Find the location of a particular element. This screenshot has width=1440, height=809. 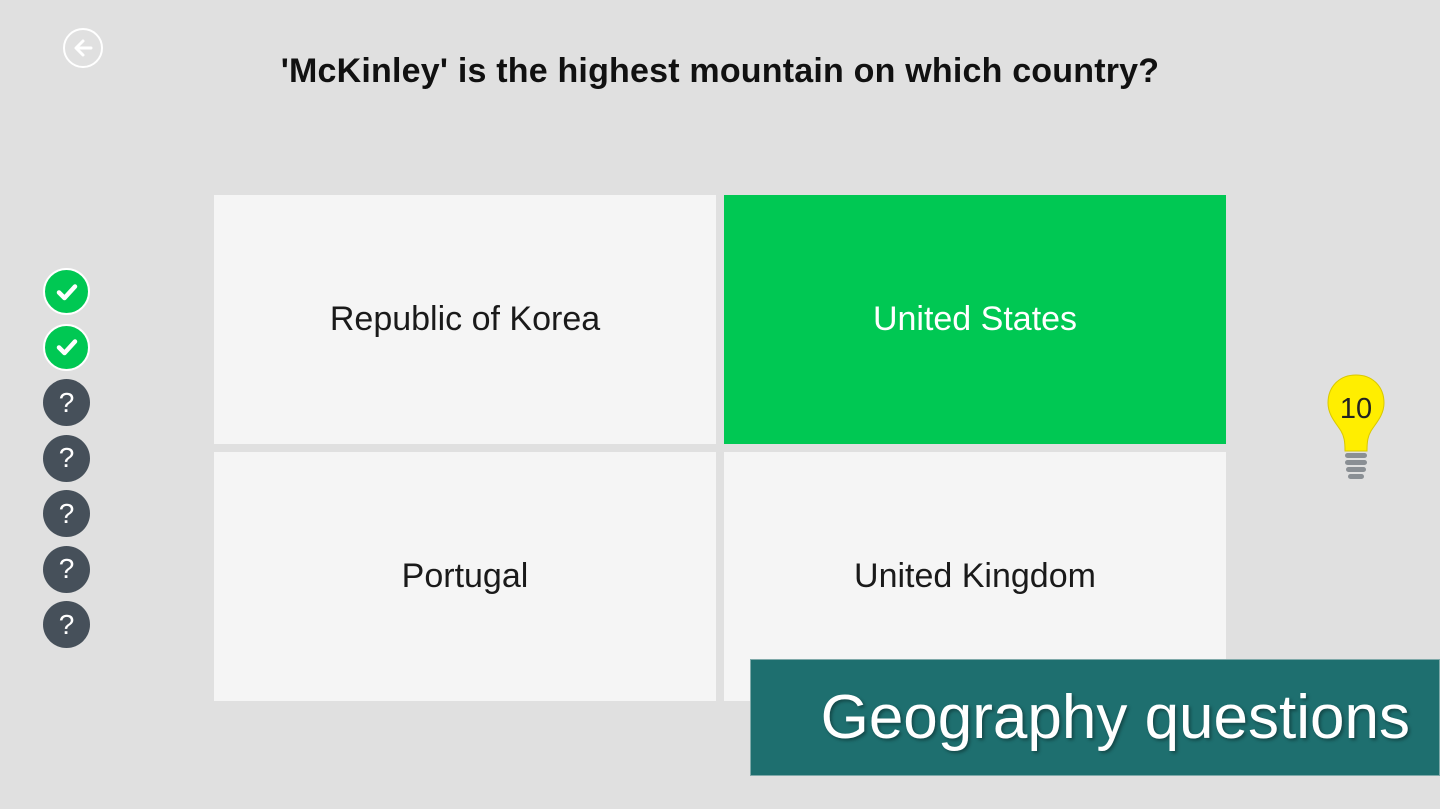

answer-label: Republic of Korea is located at coordinates (465, 319).